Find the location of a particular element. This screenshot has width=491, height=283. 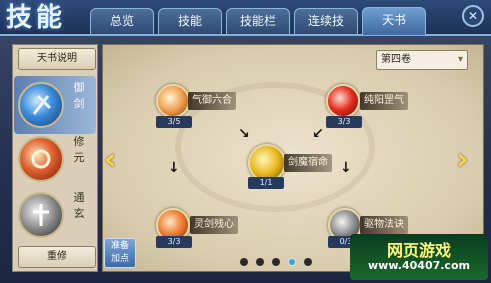

sidebar-item-label: 通玄 is located at coordinates (79, 205).